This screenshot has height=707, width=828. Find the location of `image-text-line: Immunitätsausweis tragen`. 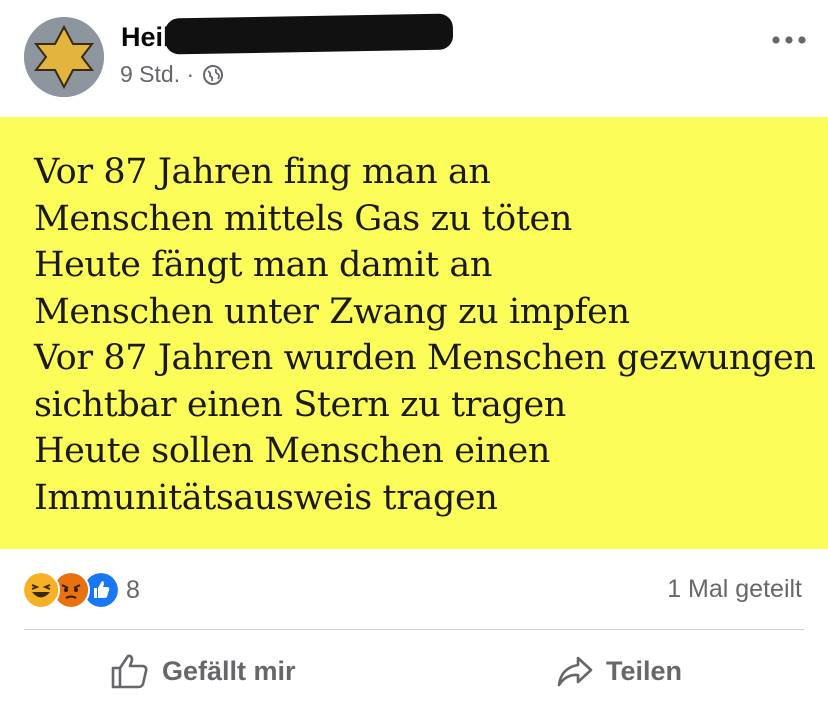

image-text-line: Immunitätsausweis tragen is located at coordinates (266, 497).